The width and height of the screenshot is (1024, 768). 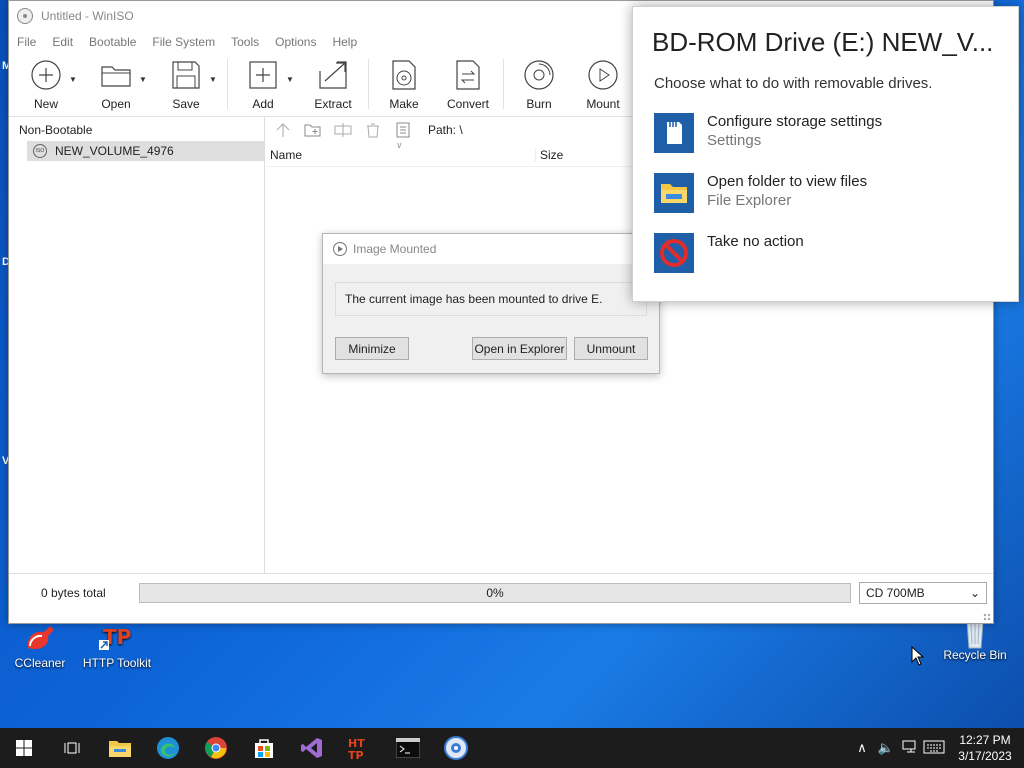 What do you see at coordinates (45, 104) in the screenshot?
I see `new-label: New` at bounding box center [45, 104].